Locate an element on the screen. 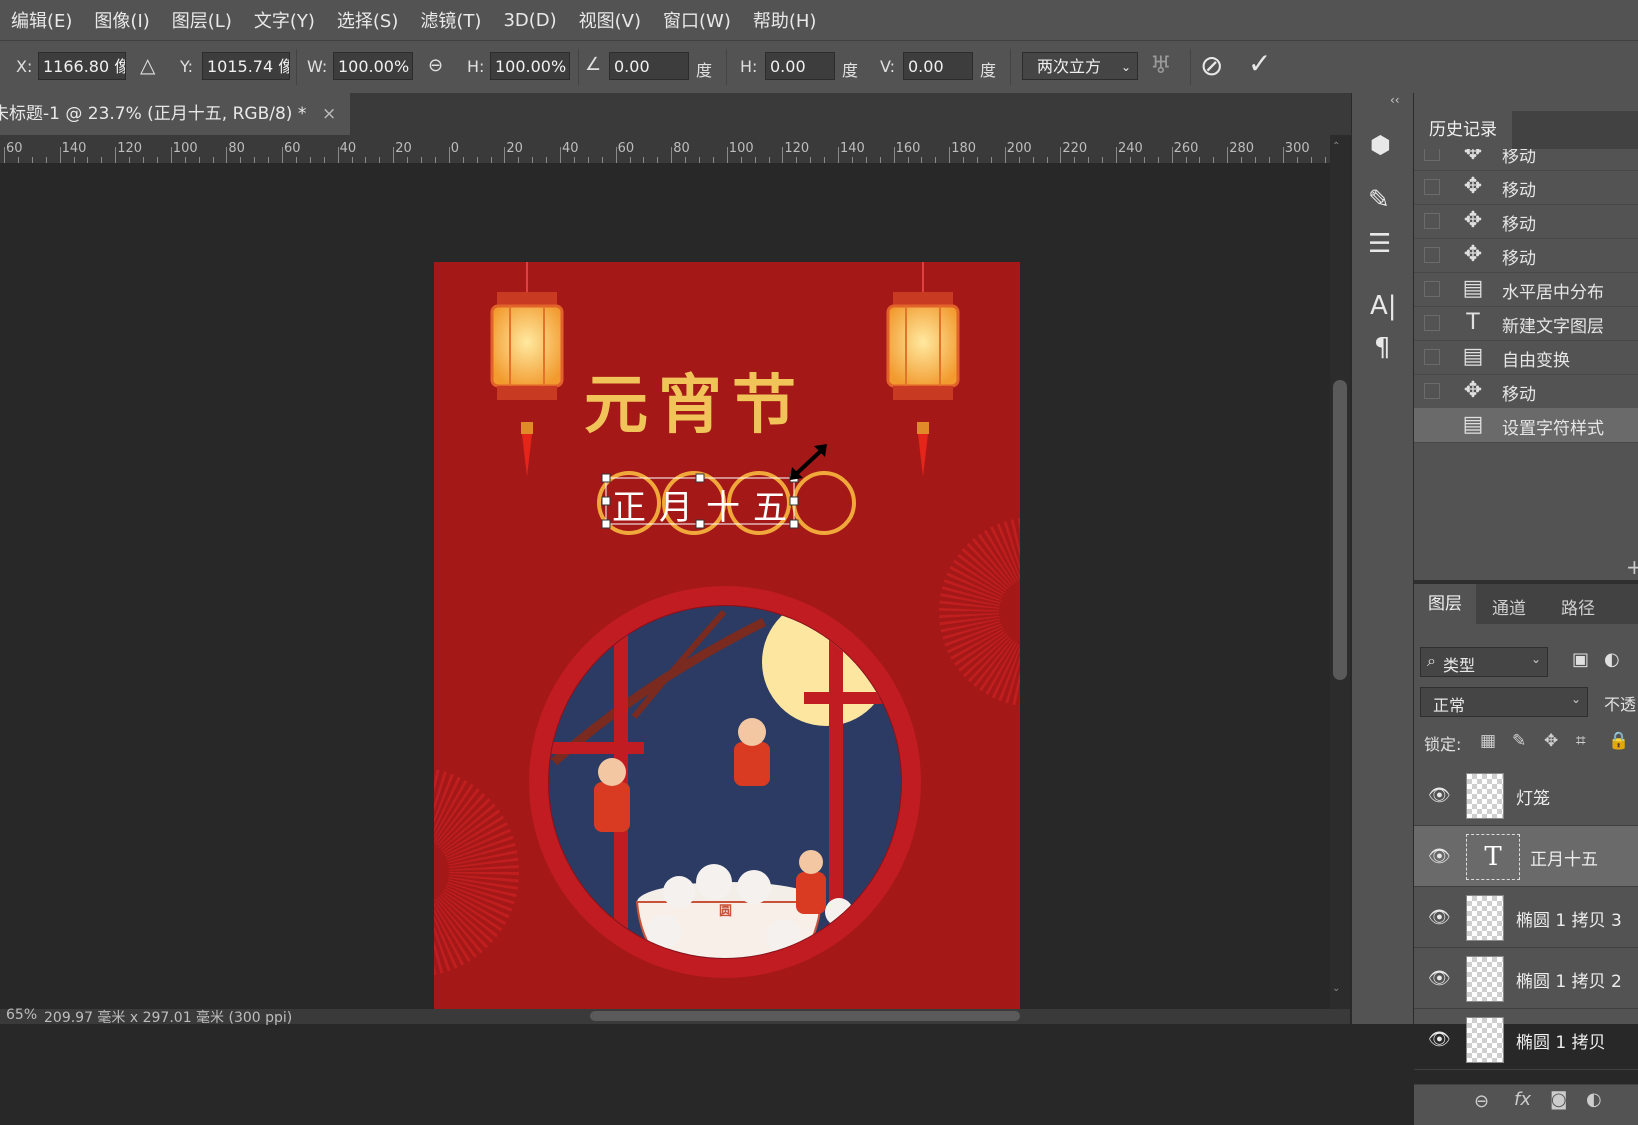 Image resolution: width=1638 pixels, height=1125 pixels. close-icon: × is located at coordinates (329, 114).